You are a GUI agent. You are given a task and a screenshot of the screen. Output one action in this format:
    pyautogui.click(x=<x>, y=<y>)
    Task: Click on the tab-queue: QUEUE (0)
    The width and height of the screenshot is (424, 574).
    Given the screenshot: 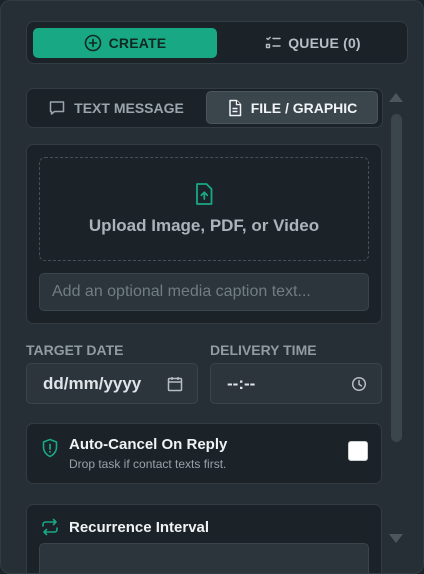 What is the action you would take?
    pyautogui.click(x=313, y=43)
    